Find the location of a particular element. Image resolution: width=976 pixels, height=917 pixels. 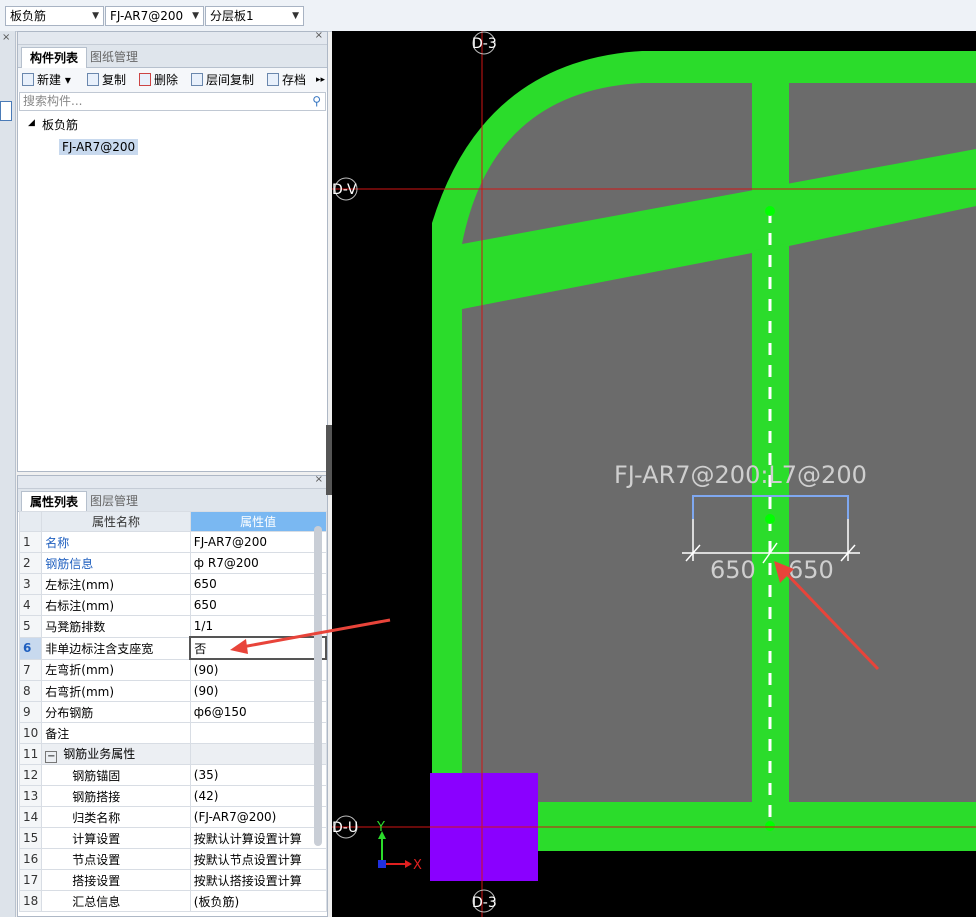

ucs-icon: Y X is located at coordinates (399, 846).